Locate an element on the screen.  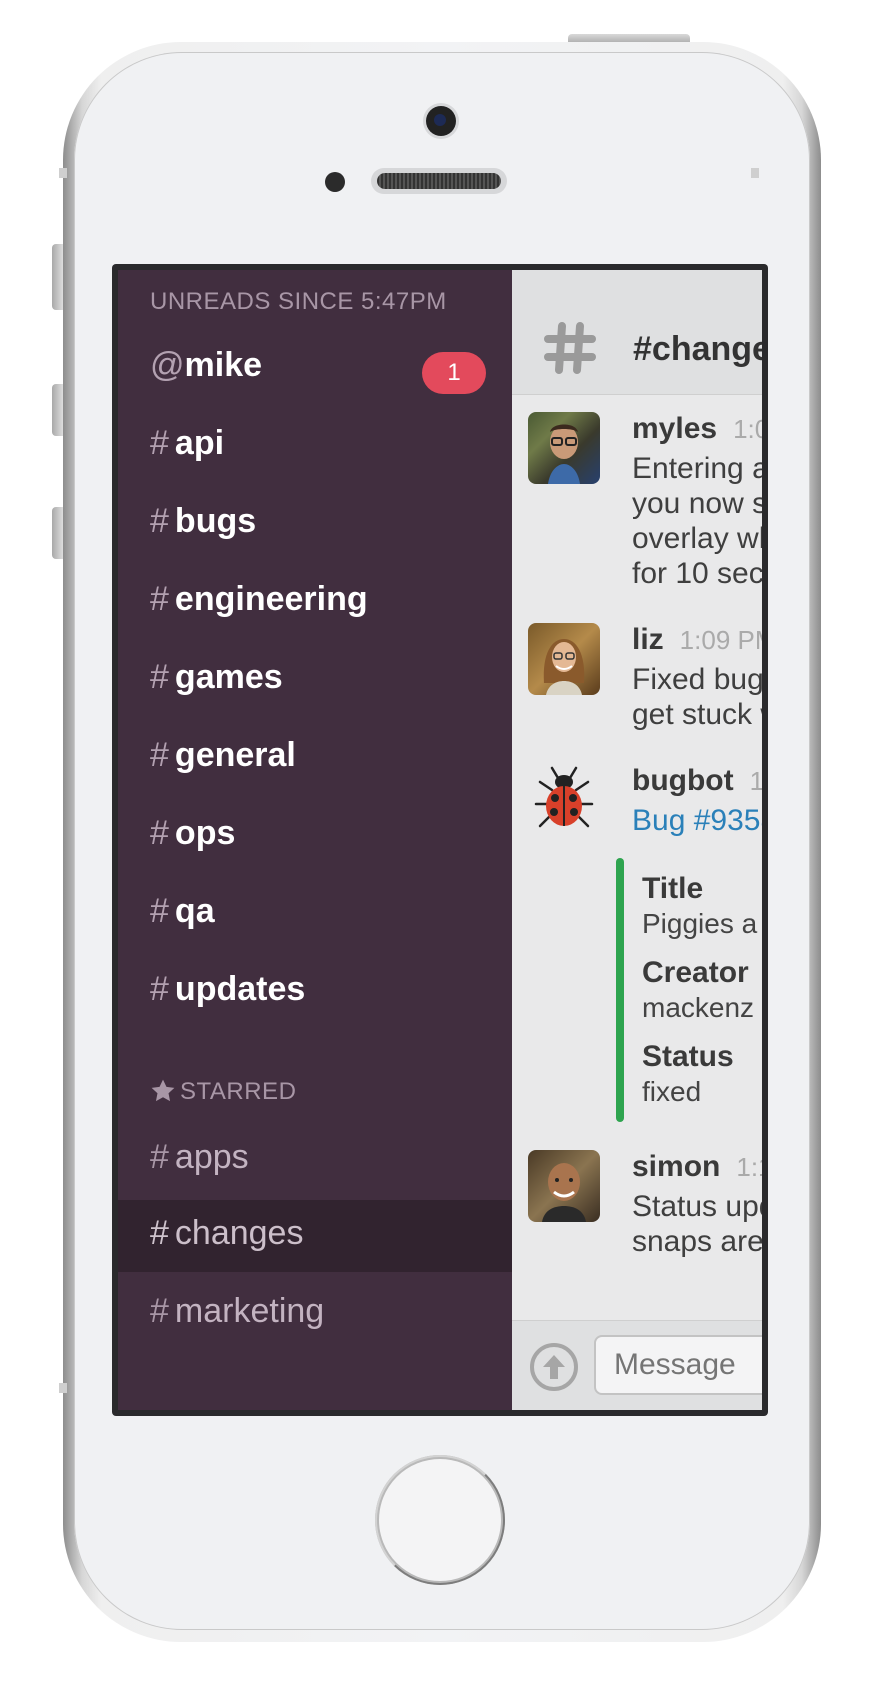
message-author: simon 1:1 is located at coordinates (697, 1167).